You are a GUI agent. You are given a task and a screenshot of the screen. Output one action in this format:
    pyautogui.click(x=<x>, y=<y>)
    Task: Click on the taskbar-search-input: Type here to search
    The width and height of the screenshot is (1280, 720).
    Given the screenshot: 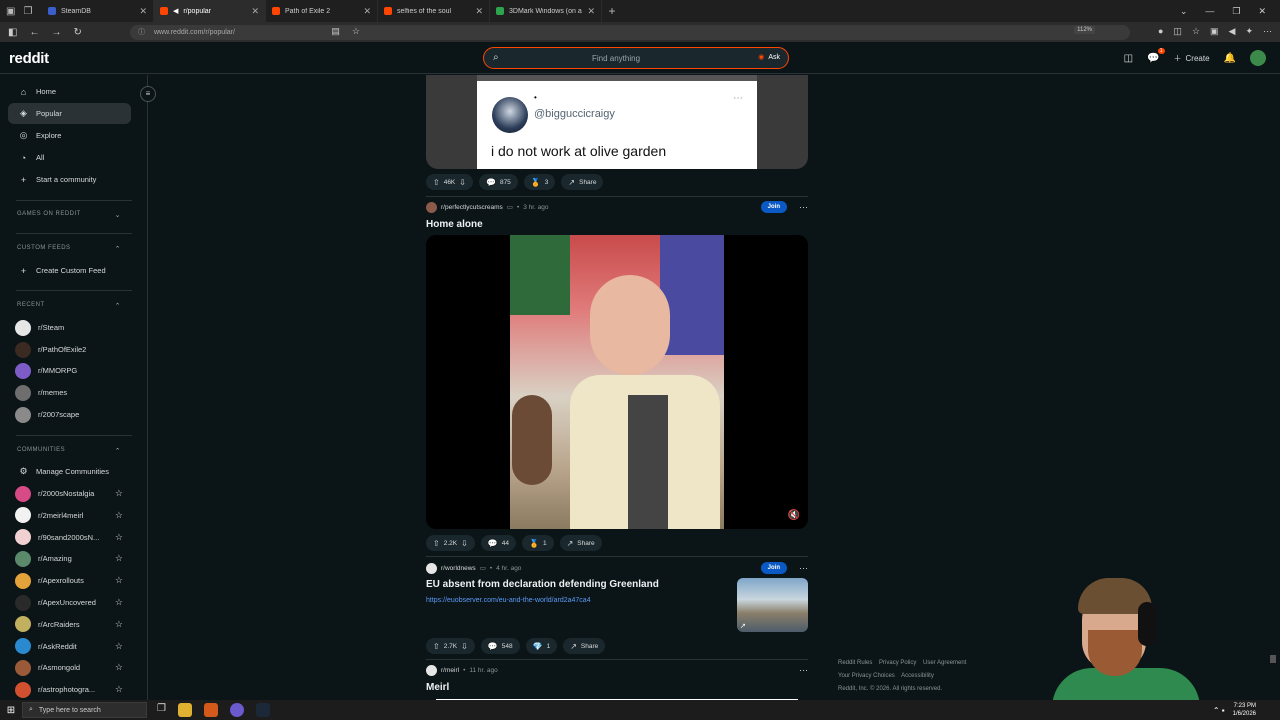 What is the action you would take?
    pyautogui.click(x=70, y=710)
    